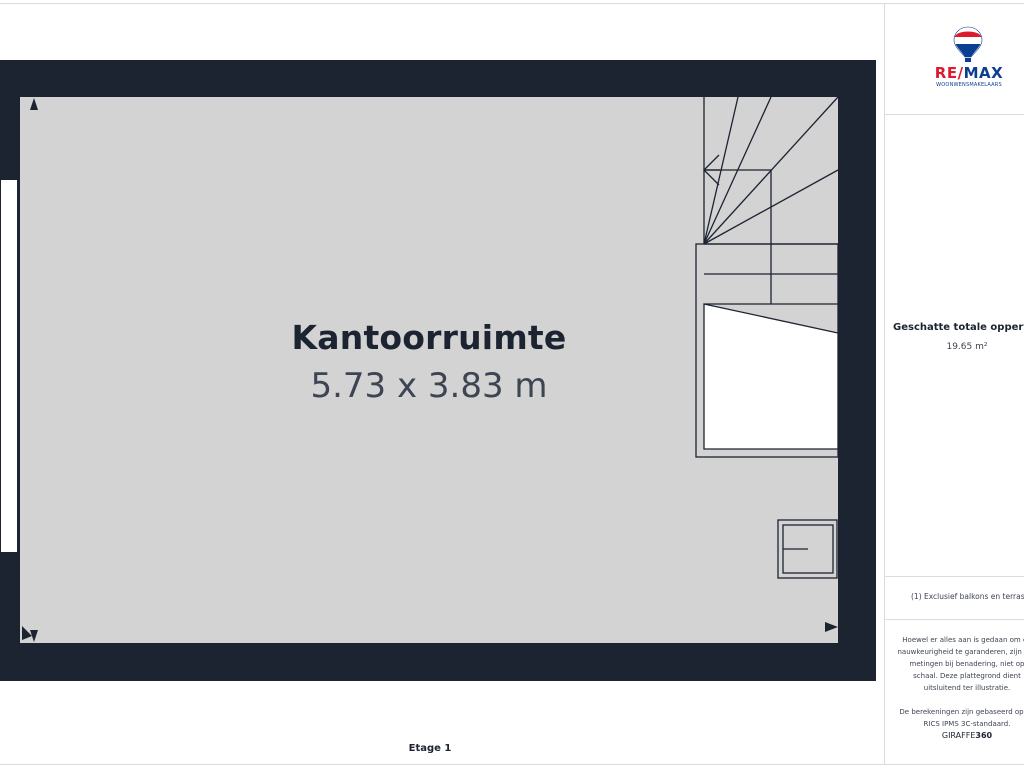  Describe the element at coordinates (884, 384) in the screenshot. I see `sidebar-divider` at that location.